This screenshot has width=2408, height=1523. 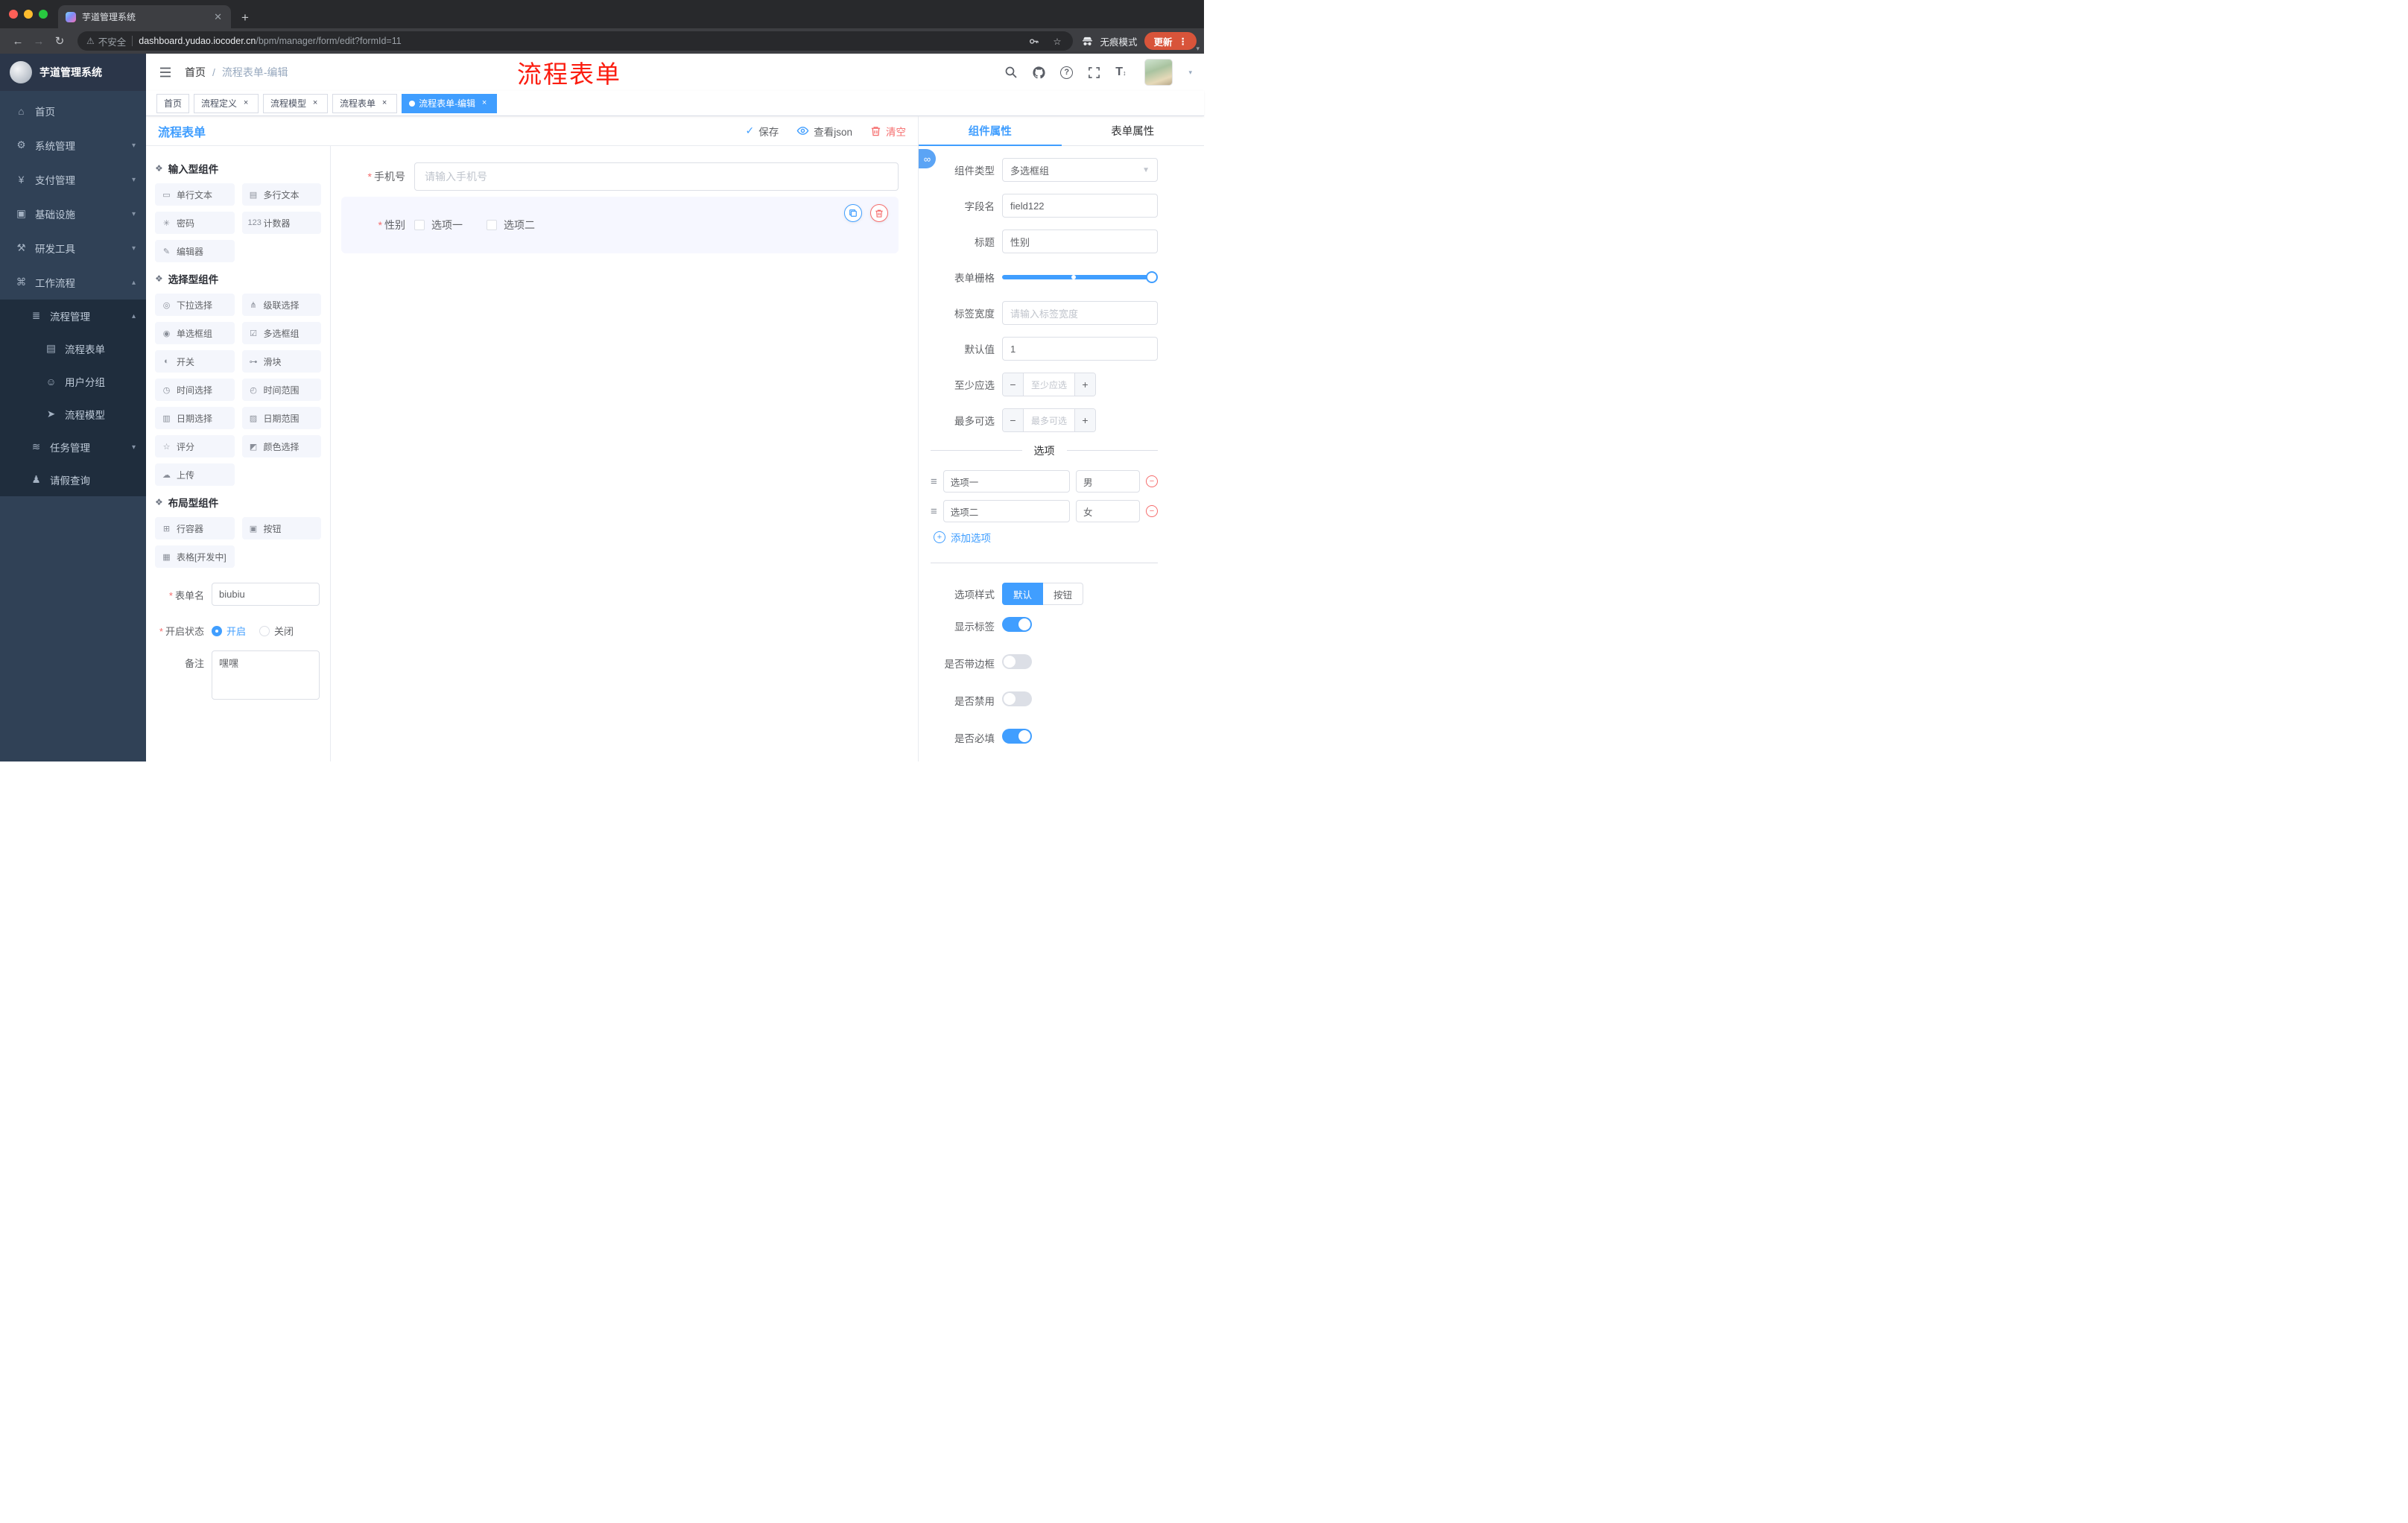 I want to click on browser-update-button: 更新 ⋮, so click(x=1170, y=41).